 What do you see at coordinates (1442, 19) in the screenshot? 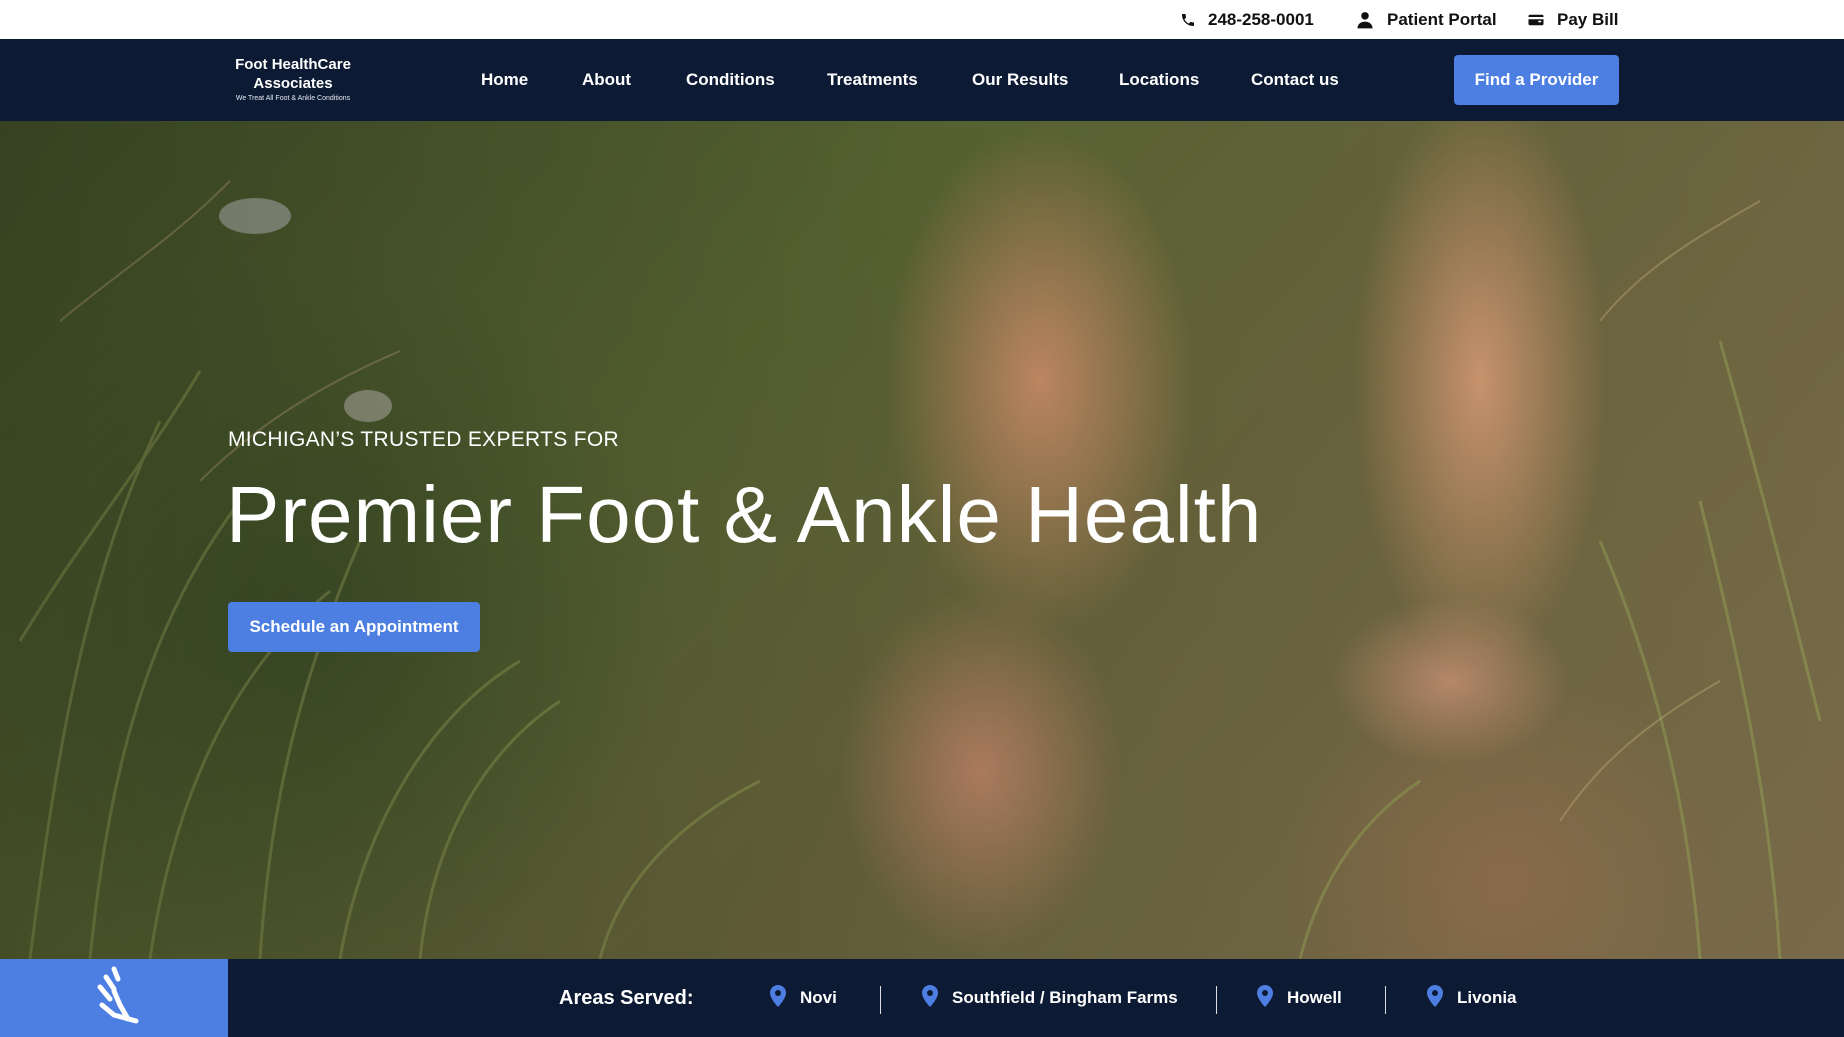
I see `patient-portal-label: Patient Portal` at bounding box center [1442, 19].